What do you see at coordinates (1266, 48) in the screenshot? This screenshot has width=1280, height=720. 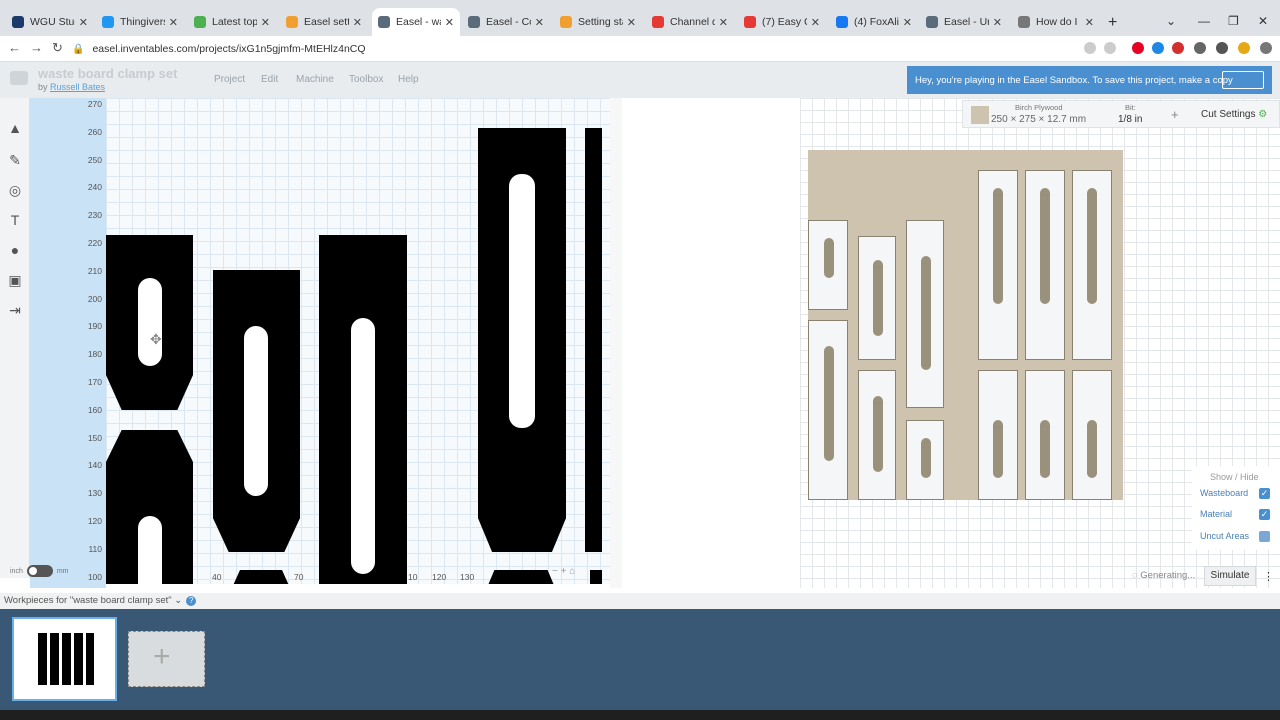 I see `browser-menu-icon` at bounding box center [1266, 48].